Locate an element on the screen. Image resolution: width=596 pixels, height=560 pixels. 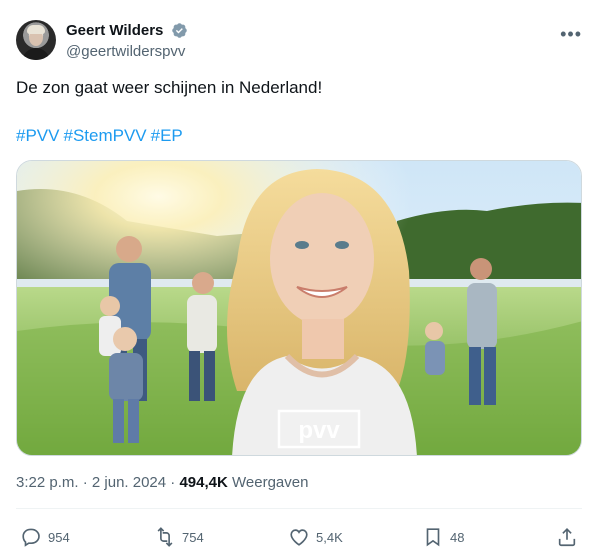
views-label: Weergaven is located at coordinates (270, 482).